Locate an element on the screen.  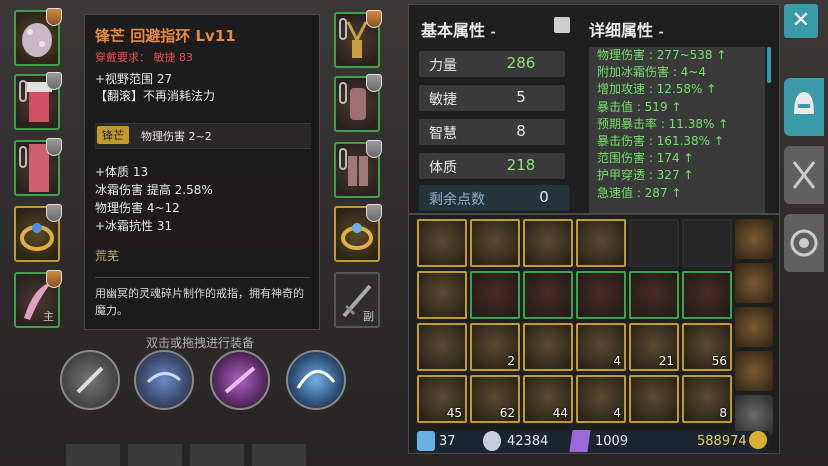
item-count: 45 is located at coordinates (454, 413).